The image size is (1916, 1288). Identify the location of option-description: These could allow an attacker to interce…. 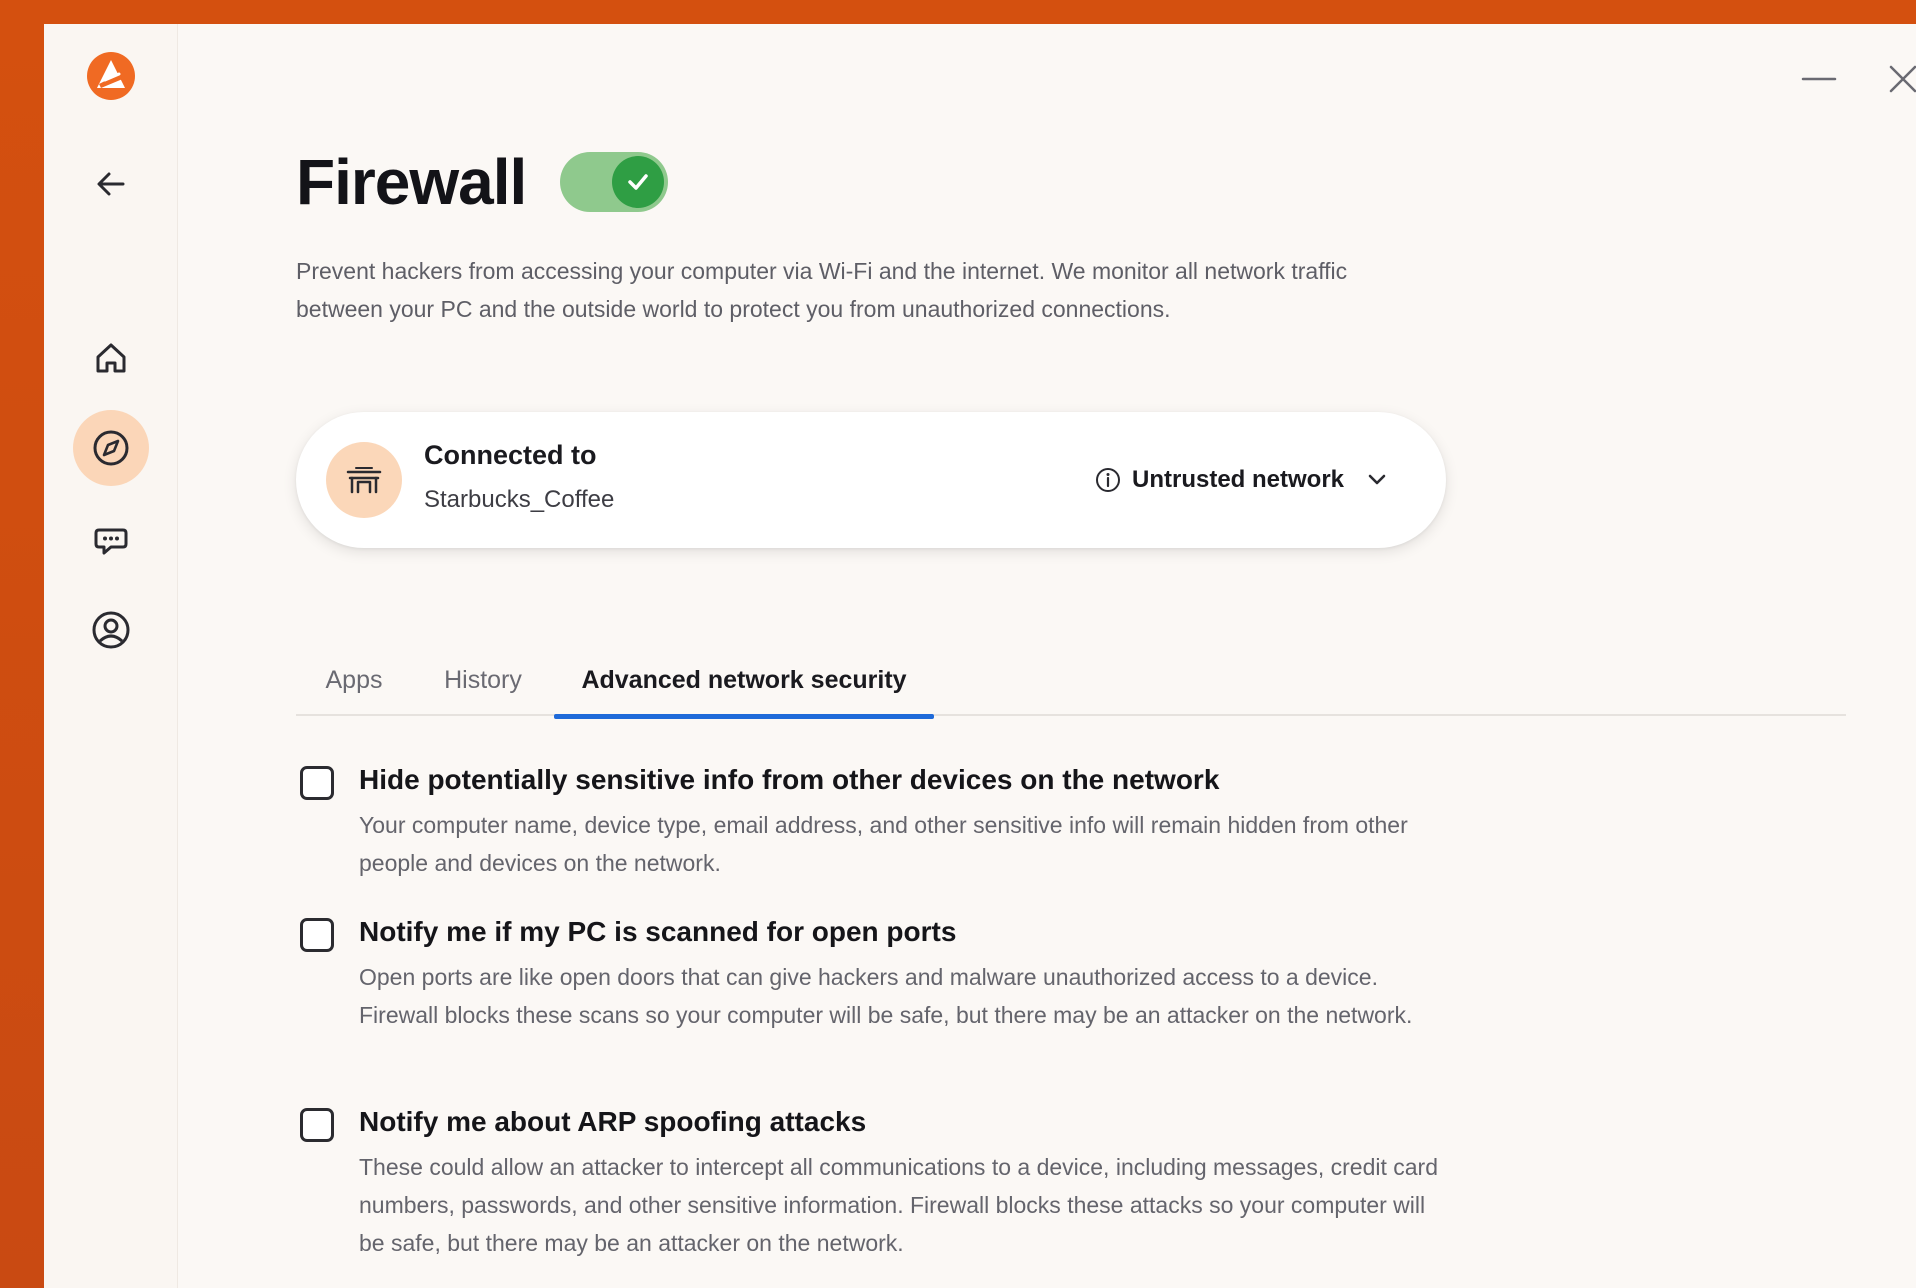
(898, 1205).